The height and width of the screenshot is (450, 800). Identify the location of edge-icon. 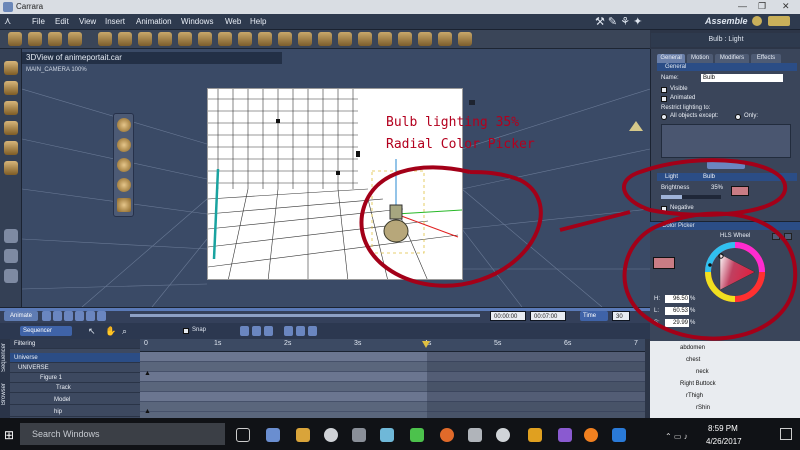
(619, 435).